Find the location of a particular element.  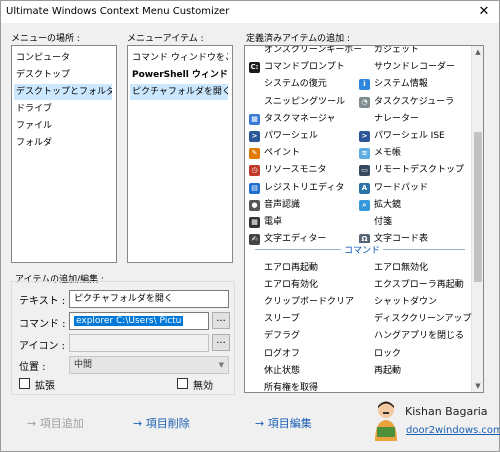

disabled-label: 無効 is located at coordinates (203, 386).